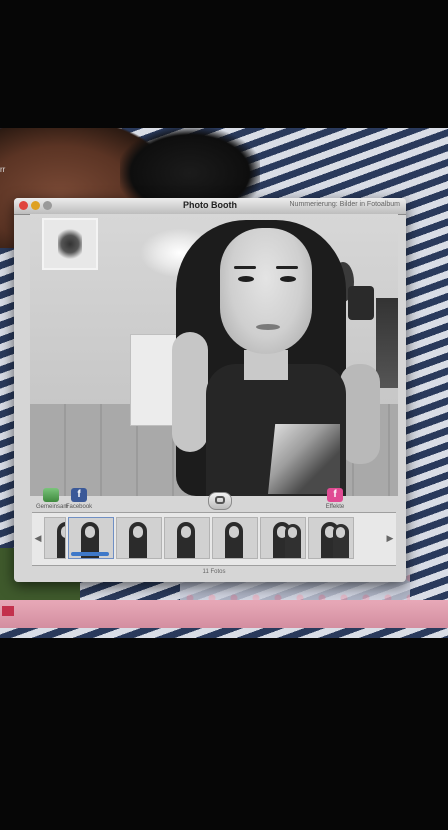 This screenshot has height=830, width=448. What do you see at coordinates (288, 279) in the screenshot?
I see `preview-eye-right` at bounding box center [288, 279].